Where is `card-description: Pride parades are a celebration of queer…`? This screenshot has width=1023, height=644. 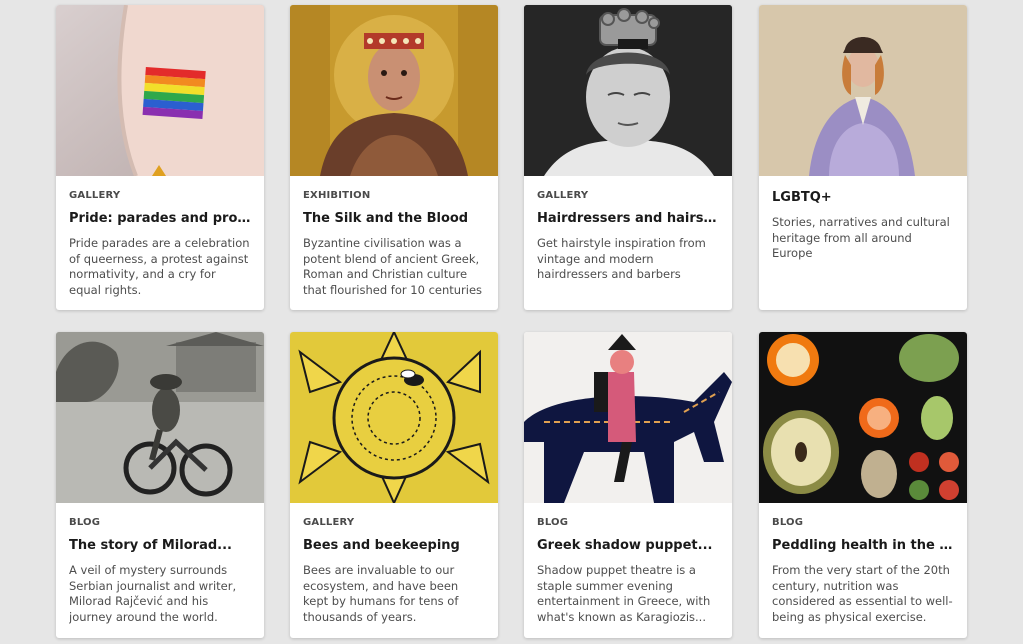 card-description: Pride parades are a celebration of queer… is located at coordinates (159, 266).